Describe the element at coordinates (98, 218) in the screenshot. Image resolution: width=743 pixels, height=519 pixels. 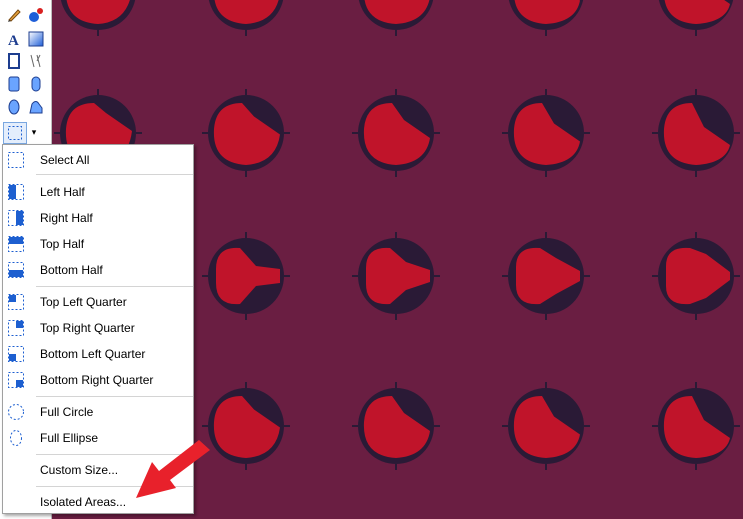
I see `menu-item-right-half: Right Half` at that location.